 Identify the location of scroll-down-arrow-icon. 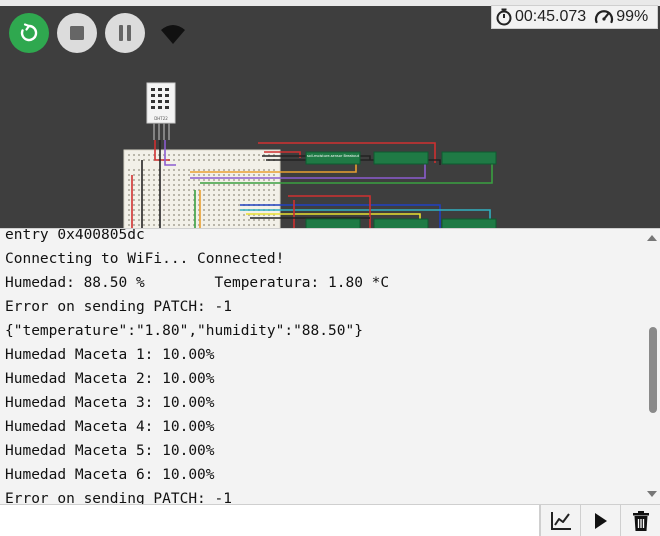
(652, 494).